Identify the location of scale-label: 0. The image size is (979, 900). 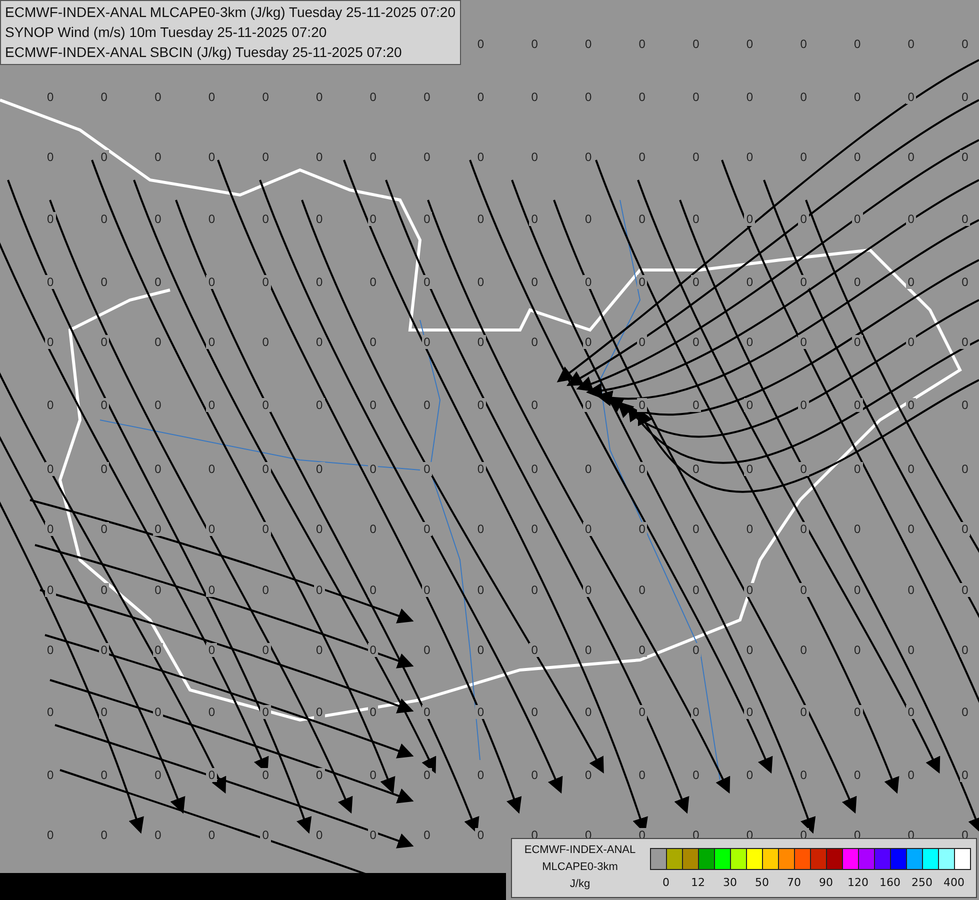
(666, 882).